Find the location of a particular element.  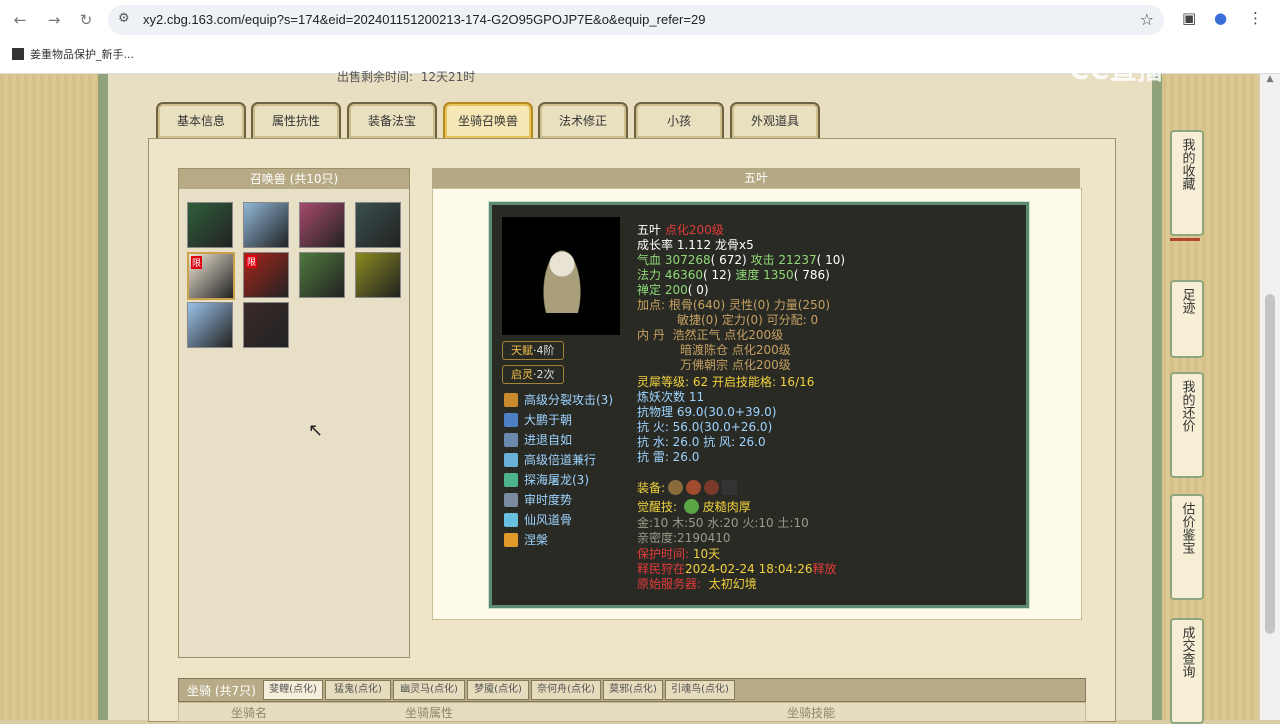

hp-atk-line: 气血 307268( 672) 攻击 21237( 10) is located at coordinates (741, 260).